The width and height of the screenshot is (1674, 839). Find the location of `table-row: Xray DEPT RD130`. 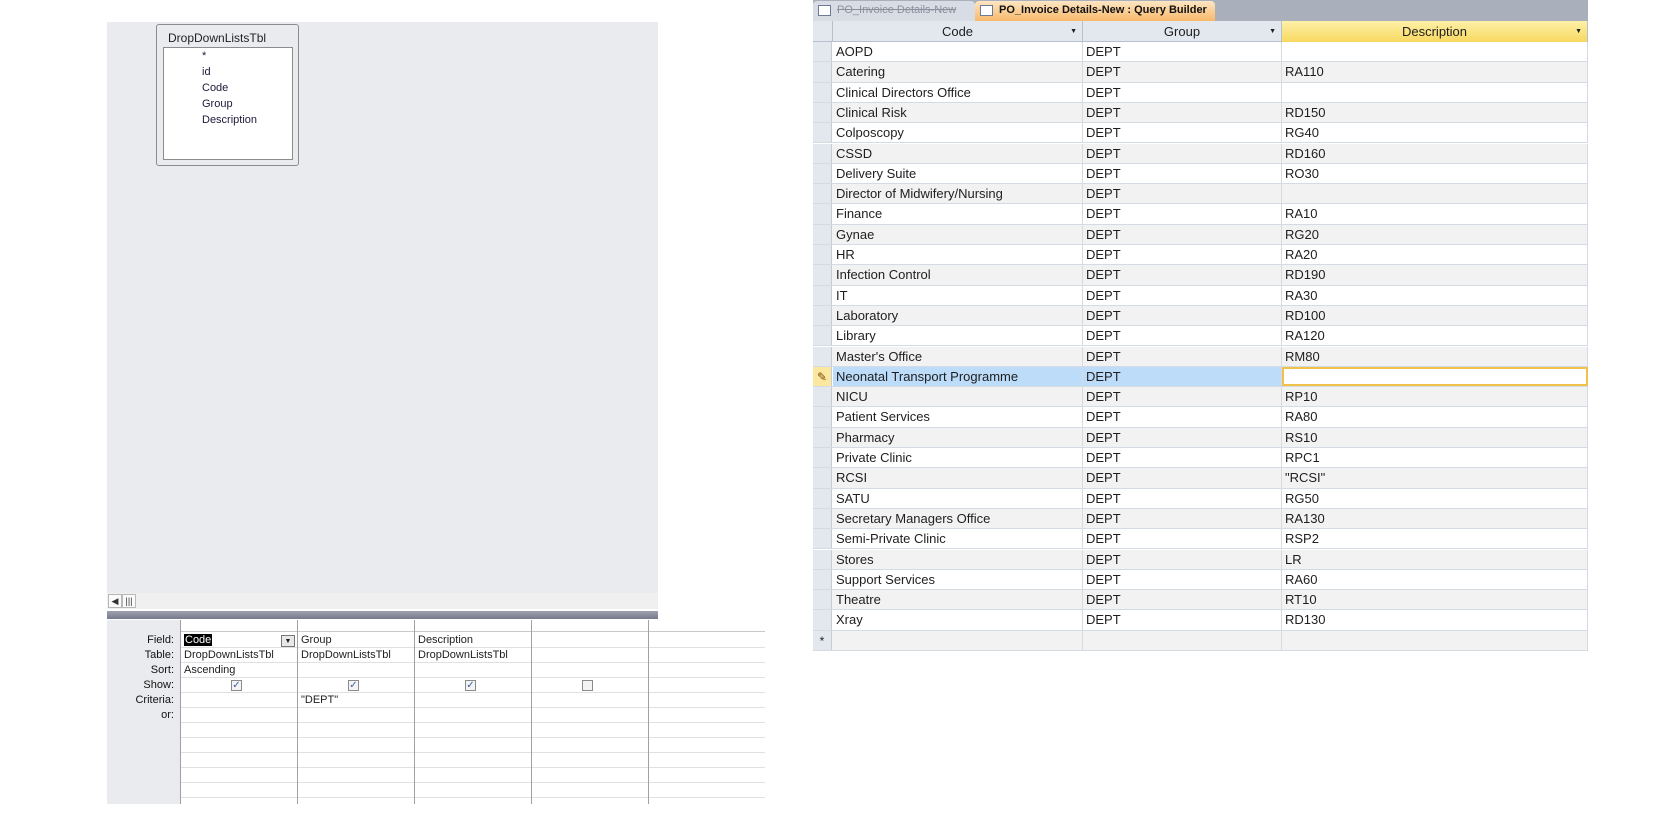

table-row: Xray DEPT RD130 is located at coordinates (1200, 620).